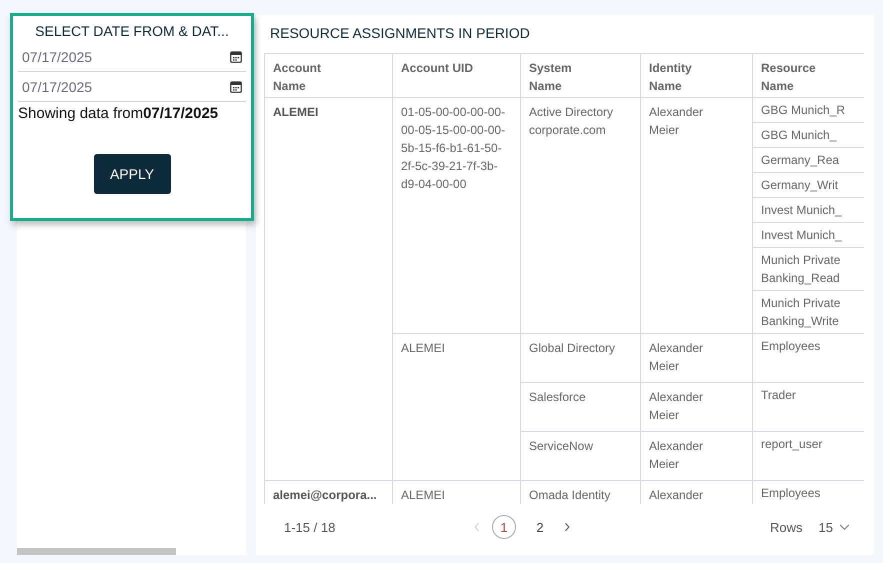  Describe the element at coordinates (788, 77) in the screenshot. I see `column-header: Resource Name` at that location.